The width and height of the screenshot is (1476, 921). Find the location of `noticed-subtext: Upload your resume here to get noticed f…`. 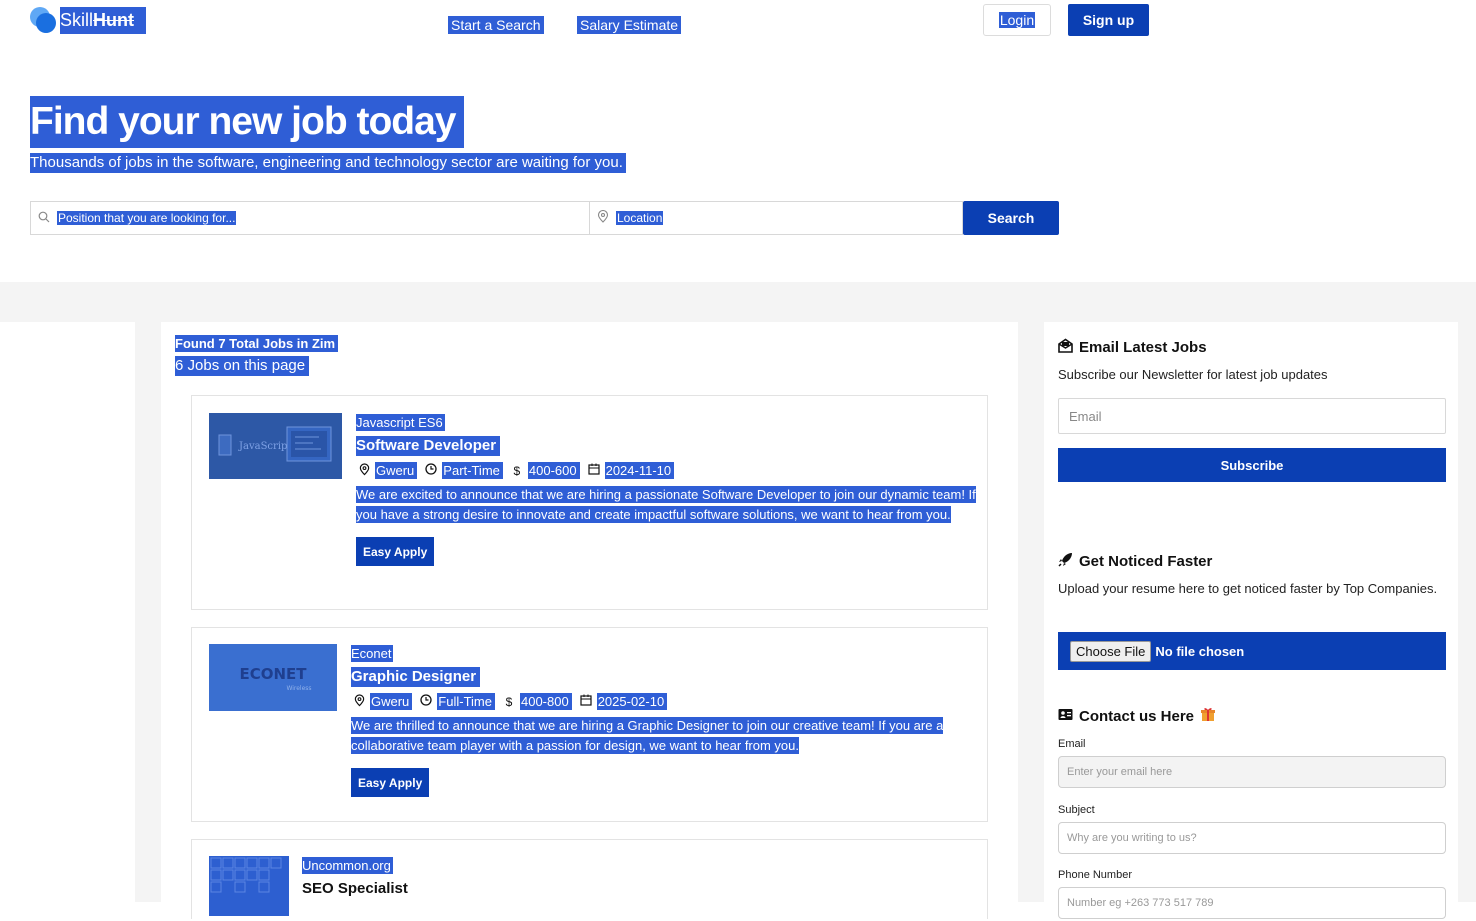

noticed-subtext: Upload your resume here to get noticed f… is located at coordinates (1248, 588).